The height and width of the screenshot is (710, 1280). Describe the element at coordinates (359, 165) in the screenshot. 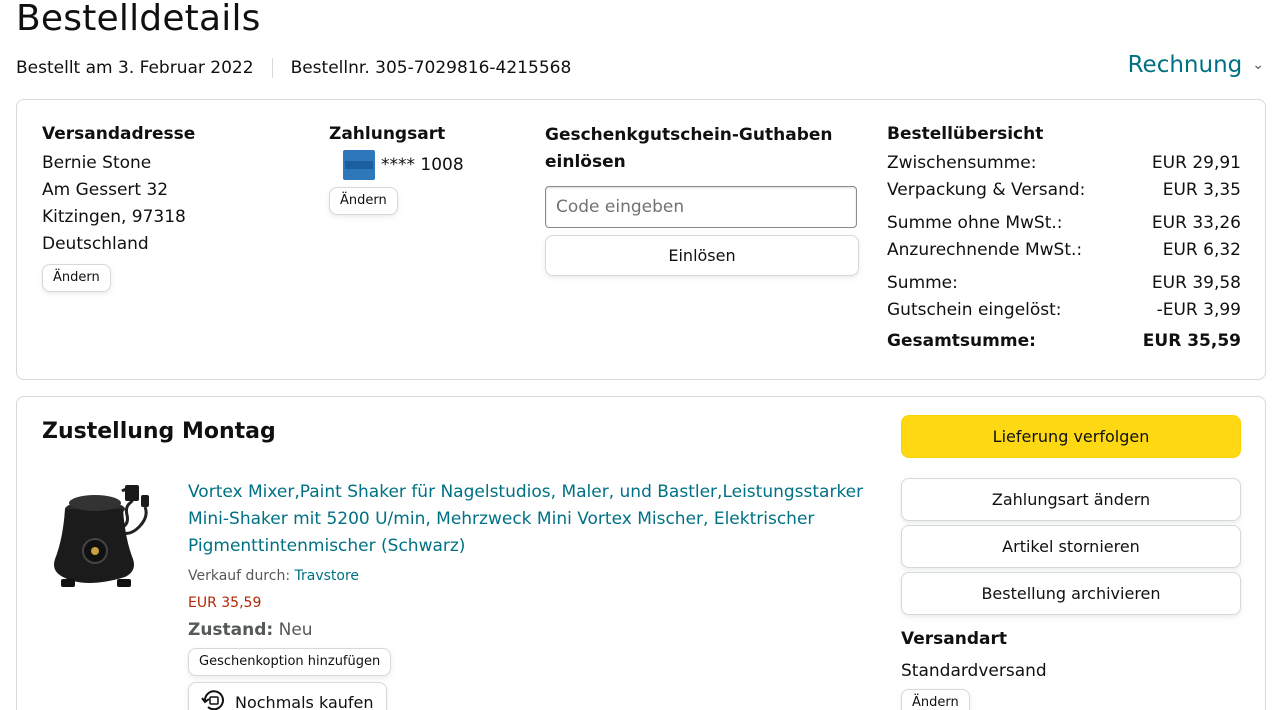

I see `amex-card-icon` at that location.